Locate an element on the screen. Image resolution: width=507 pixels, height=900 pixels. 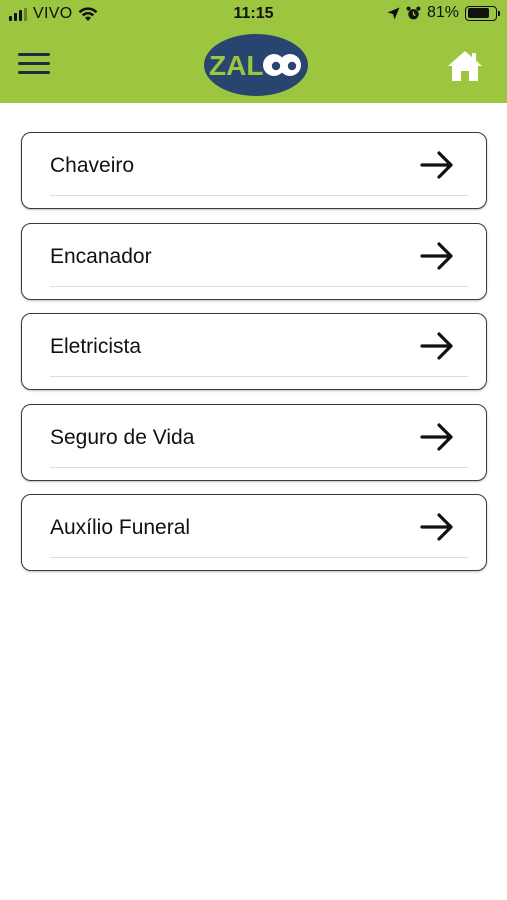
service-item-encanador: Encanador is located at coordinates (254, 261).